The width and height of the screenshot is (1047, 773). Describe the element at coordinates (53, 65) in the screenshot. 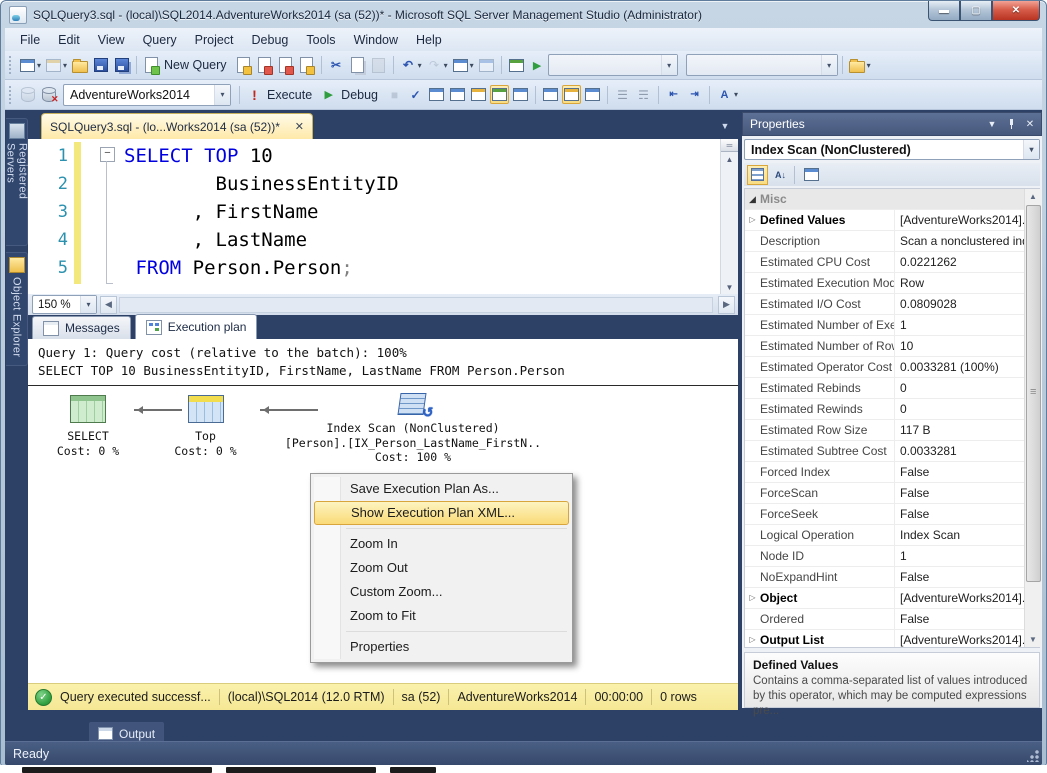

I see `add-item-icon` at that location.